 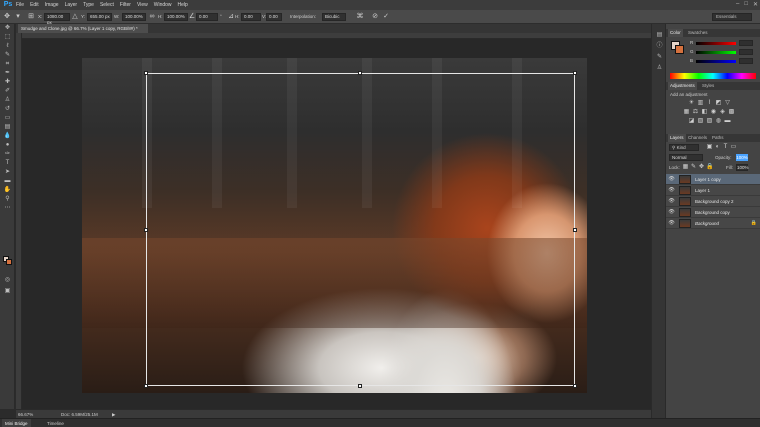 What do you see at coordinates (7, 190) in the screenshot?
I see `hand-tool-icon: ✋` at bounding box center [7, 190].